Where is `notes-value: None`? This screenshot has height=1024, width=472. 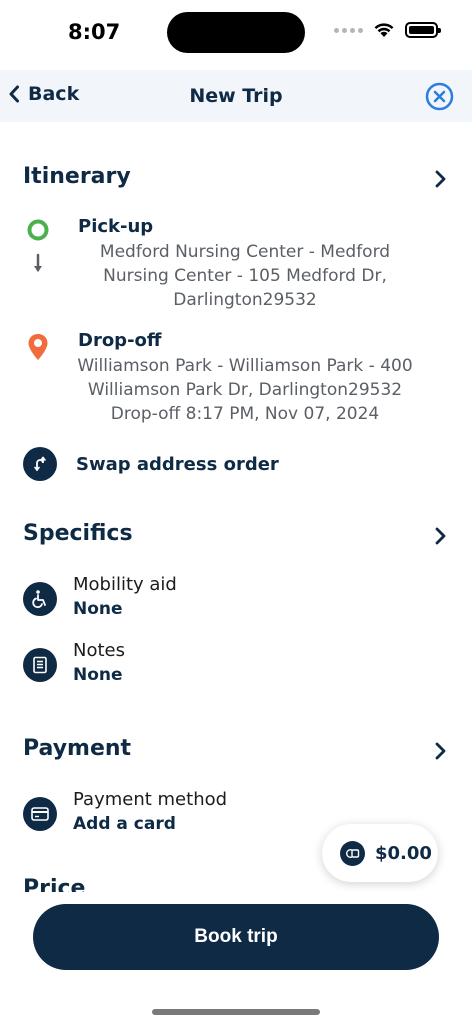 notes-value: None is located at coordinates (98, 675).